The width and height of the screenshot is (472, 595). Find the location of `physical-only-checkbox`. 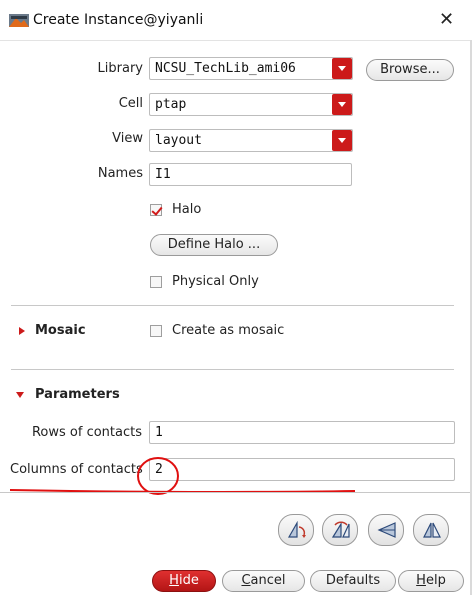

physical-only-checkbox is located at coordinates (156, 282).